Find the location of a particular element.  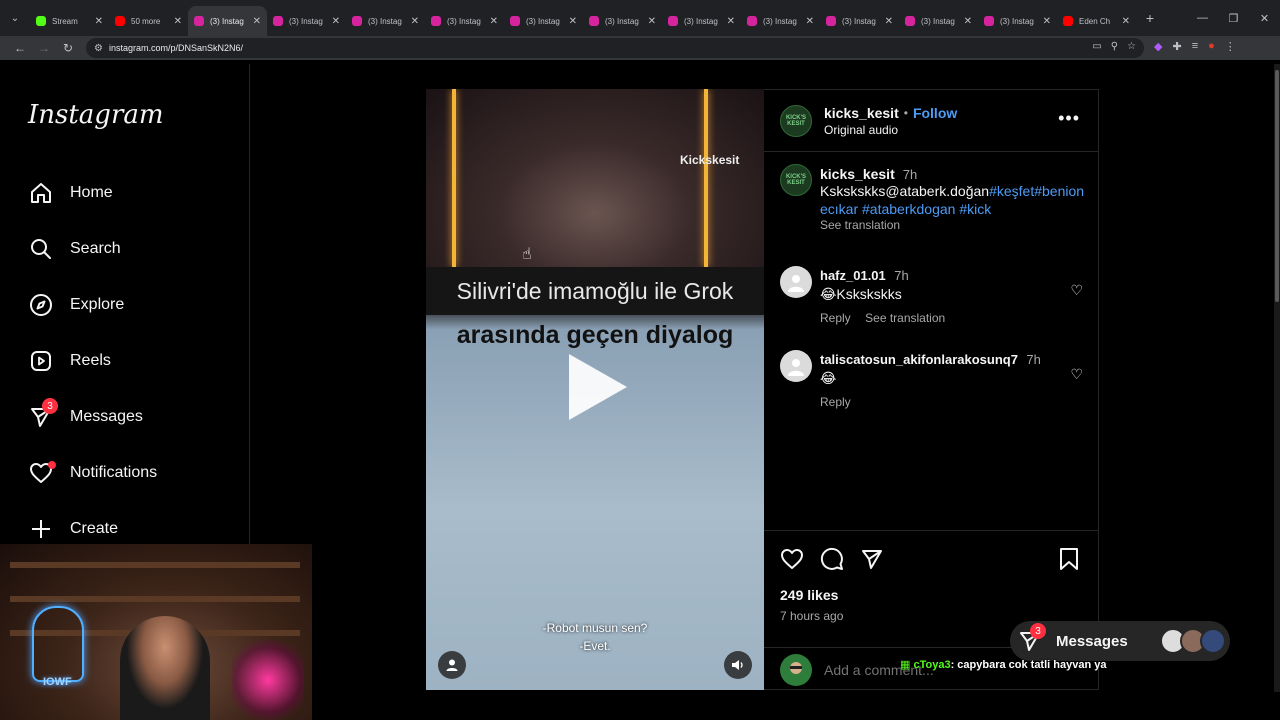

search-icon is located at coordinates (41, 249).